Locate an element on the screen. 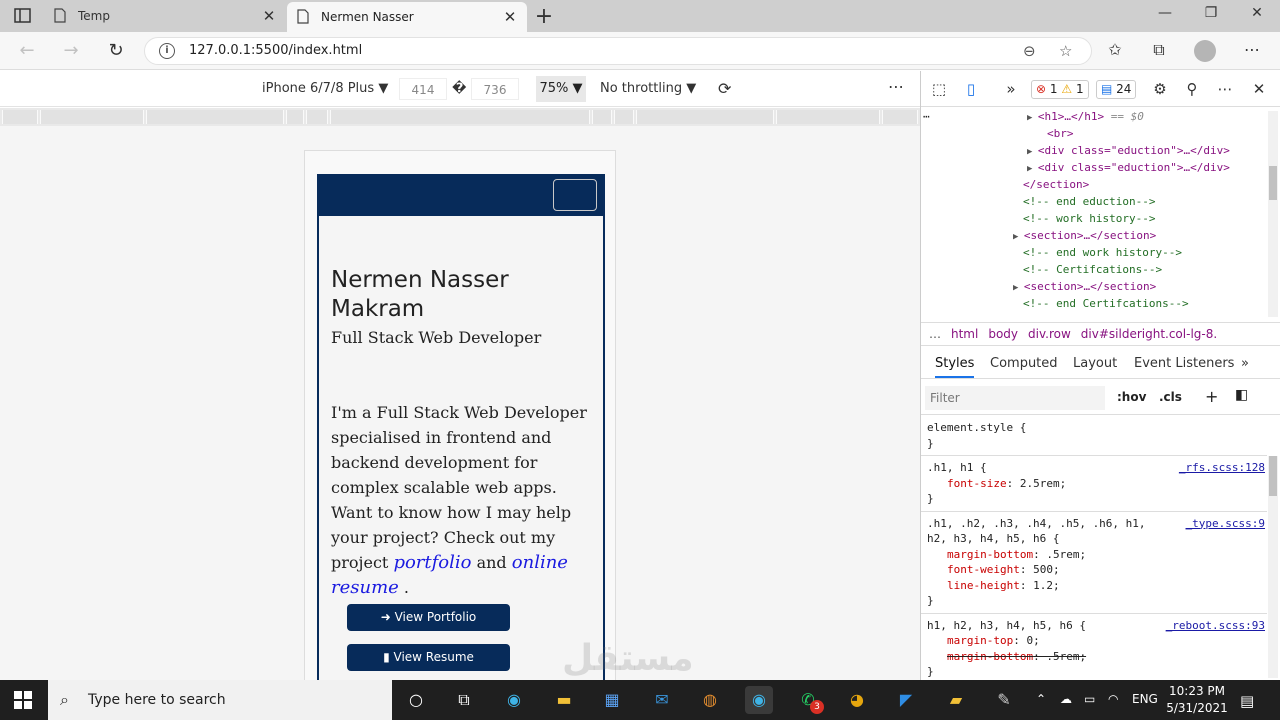 The height and width of the screenshot is (720, 1280). profile-avatar is located at coordinates (1205, 51).